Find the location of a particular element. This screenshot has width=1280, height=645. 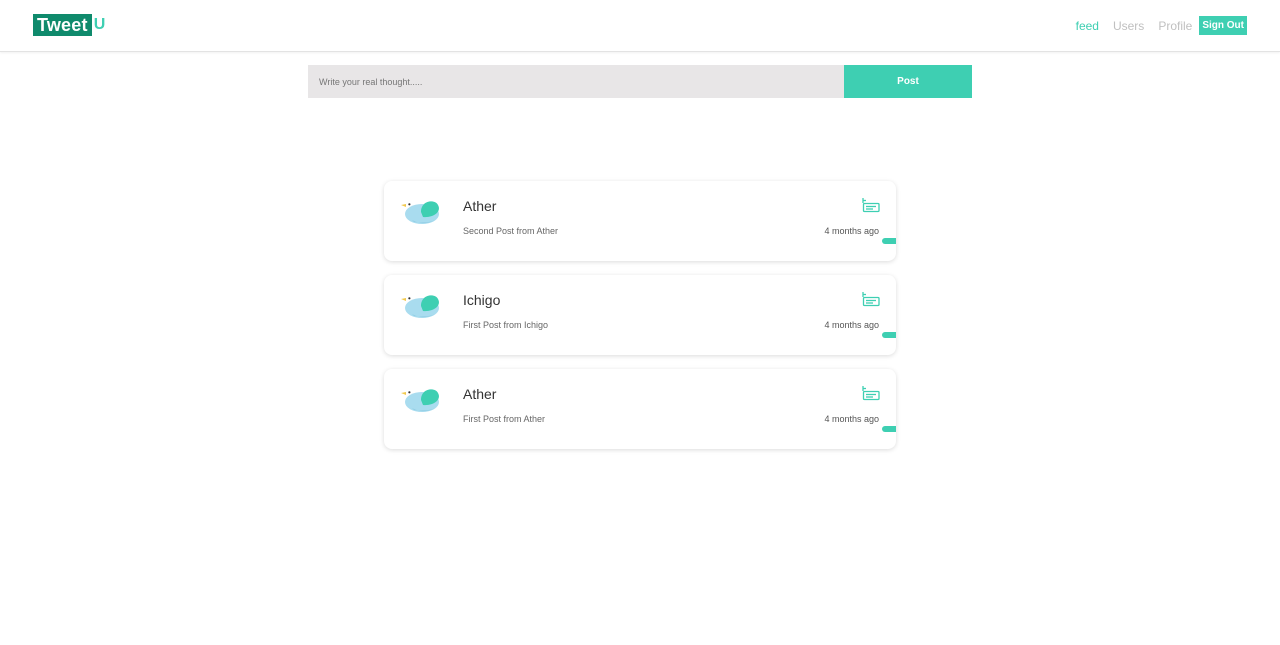

logo: Tweet U is located at coordinates (69, 25).